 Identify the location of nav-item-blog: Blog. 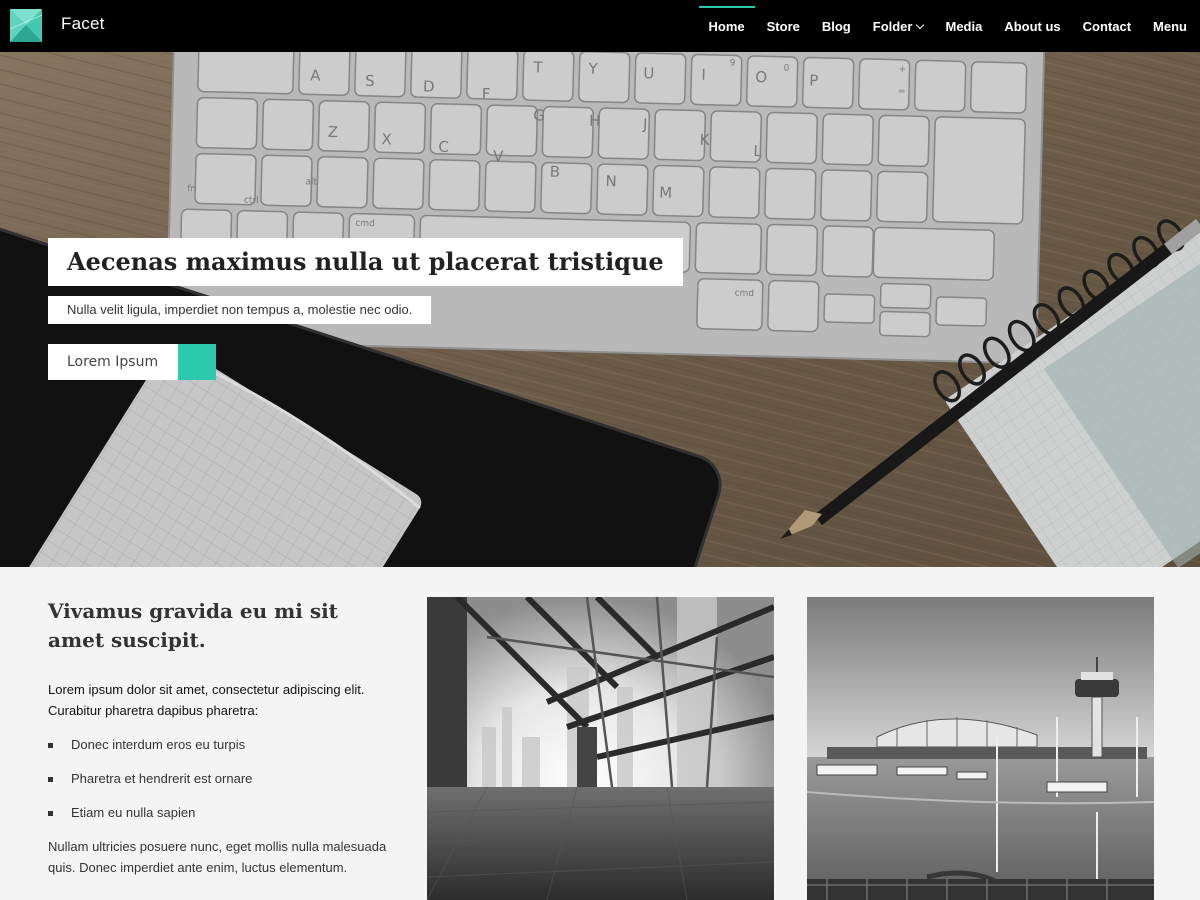
(836, 26).